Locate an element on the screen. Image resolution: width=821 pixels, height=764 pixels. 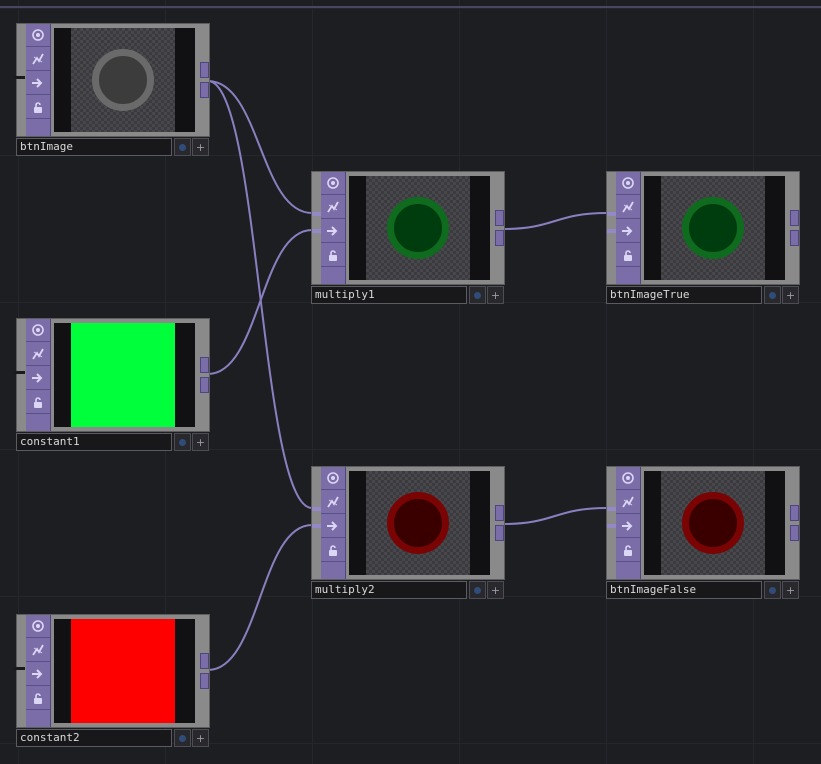
wire-multiply1-to-btnImageTrue is located at coordinates (555, 221).